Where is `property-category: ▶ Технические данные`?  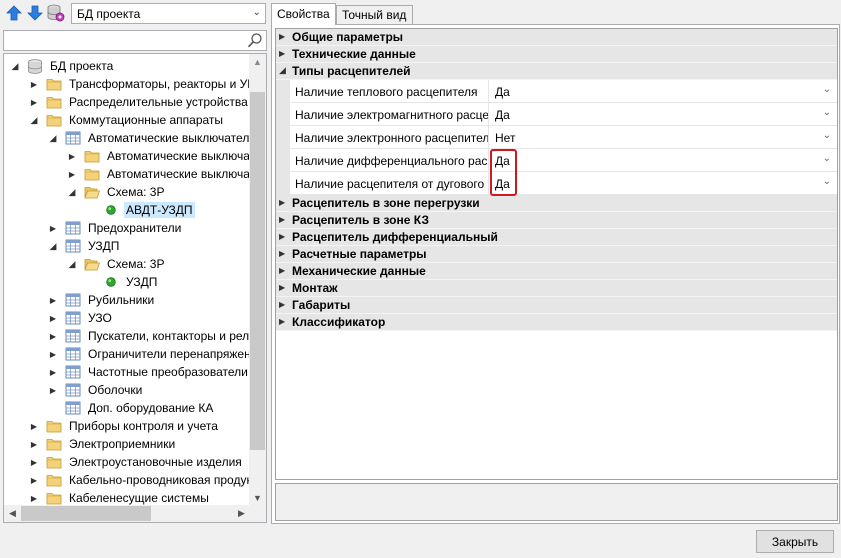 property-category: ▶ Технические данные is located at coordinates (556, 54).